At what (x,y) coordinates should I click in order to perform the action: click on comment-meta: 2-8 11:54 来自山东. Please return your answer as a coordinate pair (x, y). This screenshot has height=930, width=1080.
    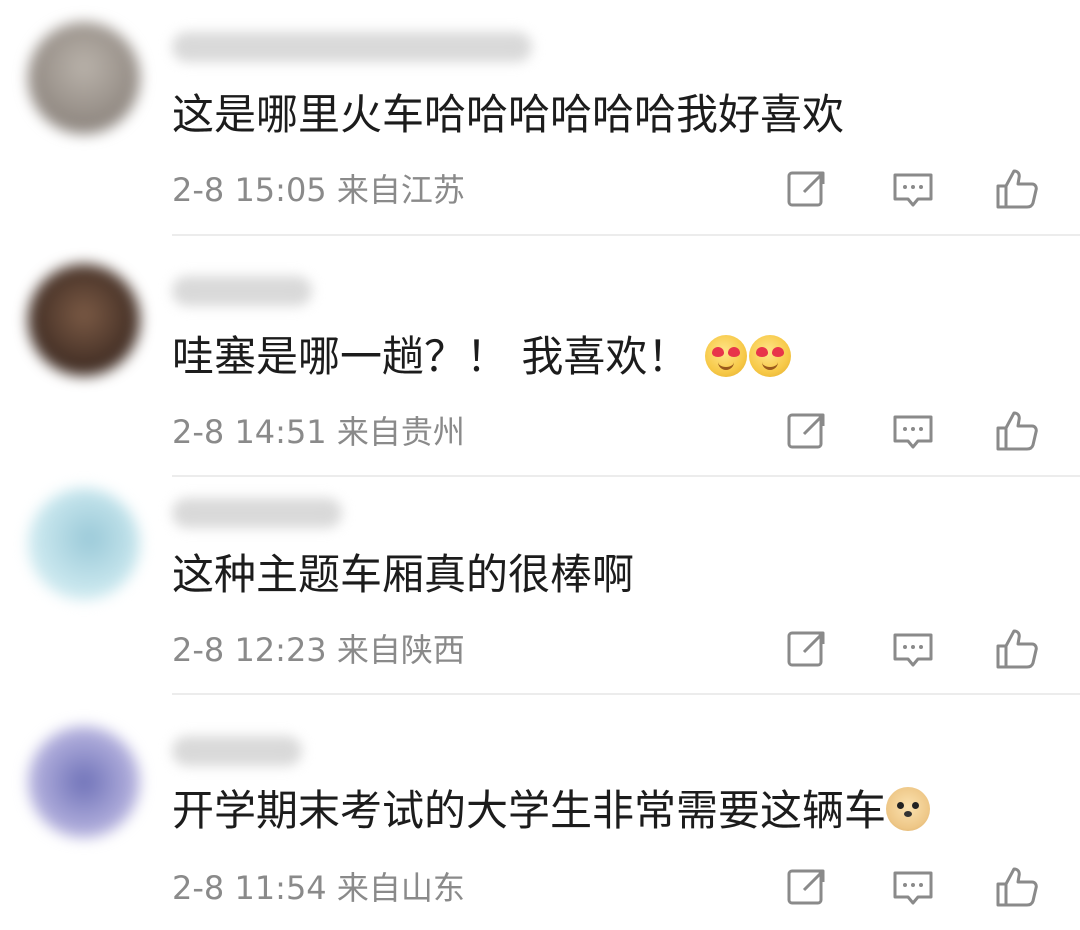
    Looking at the image, I should click on (318, 888).